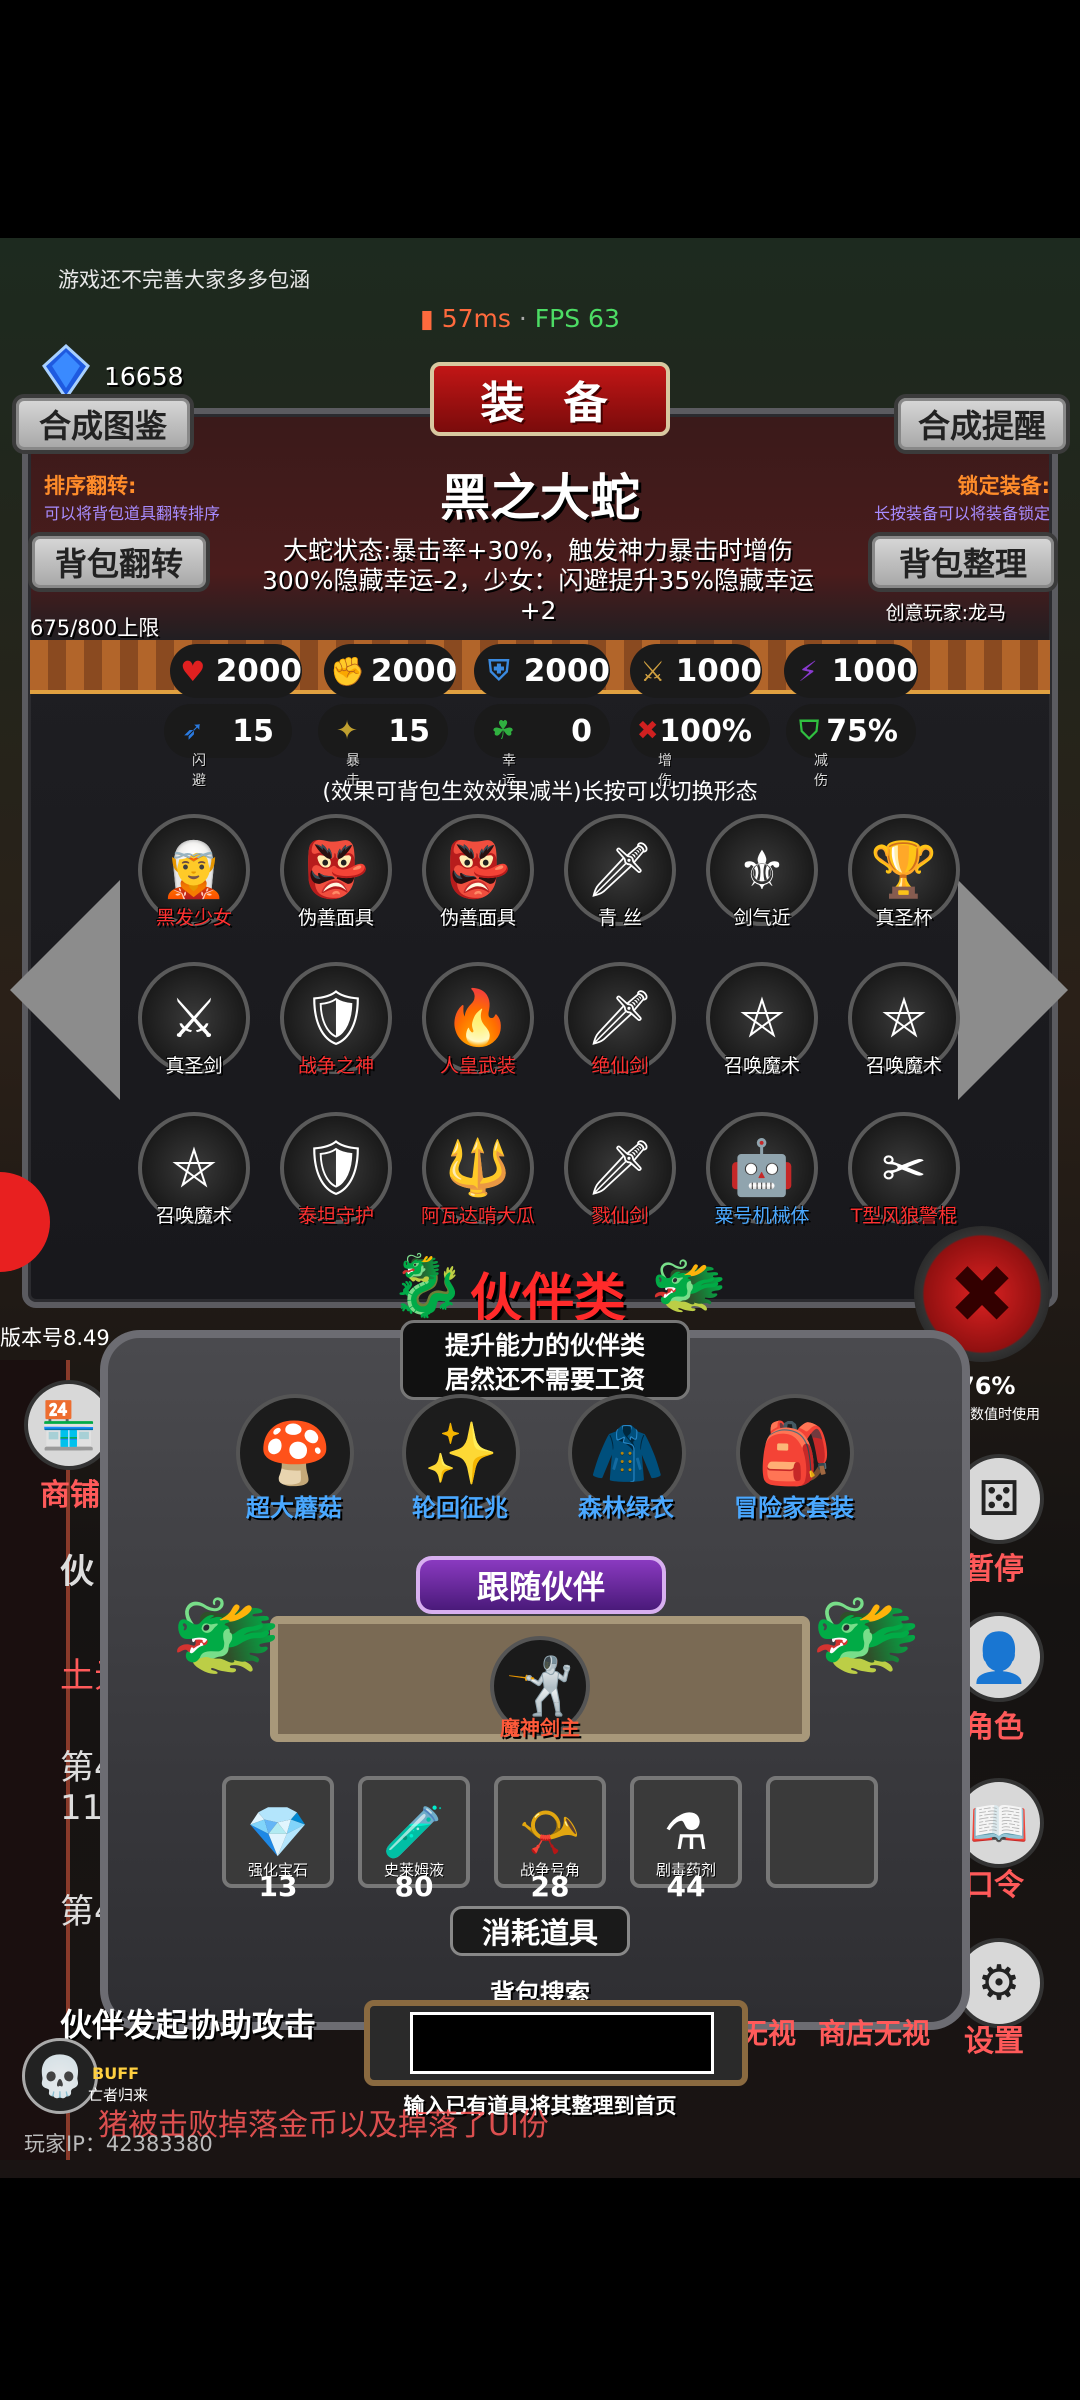 This screenshot has width=1080, height=2400. I want to click on equipment-label: 伪善面具, so click(335, 918).